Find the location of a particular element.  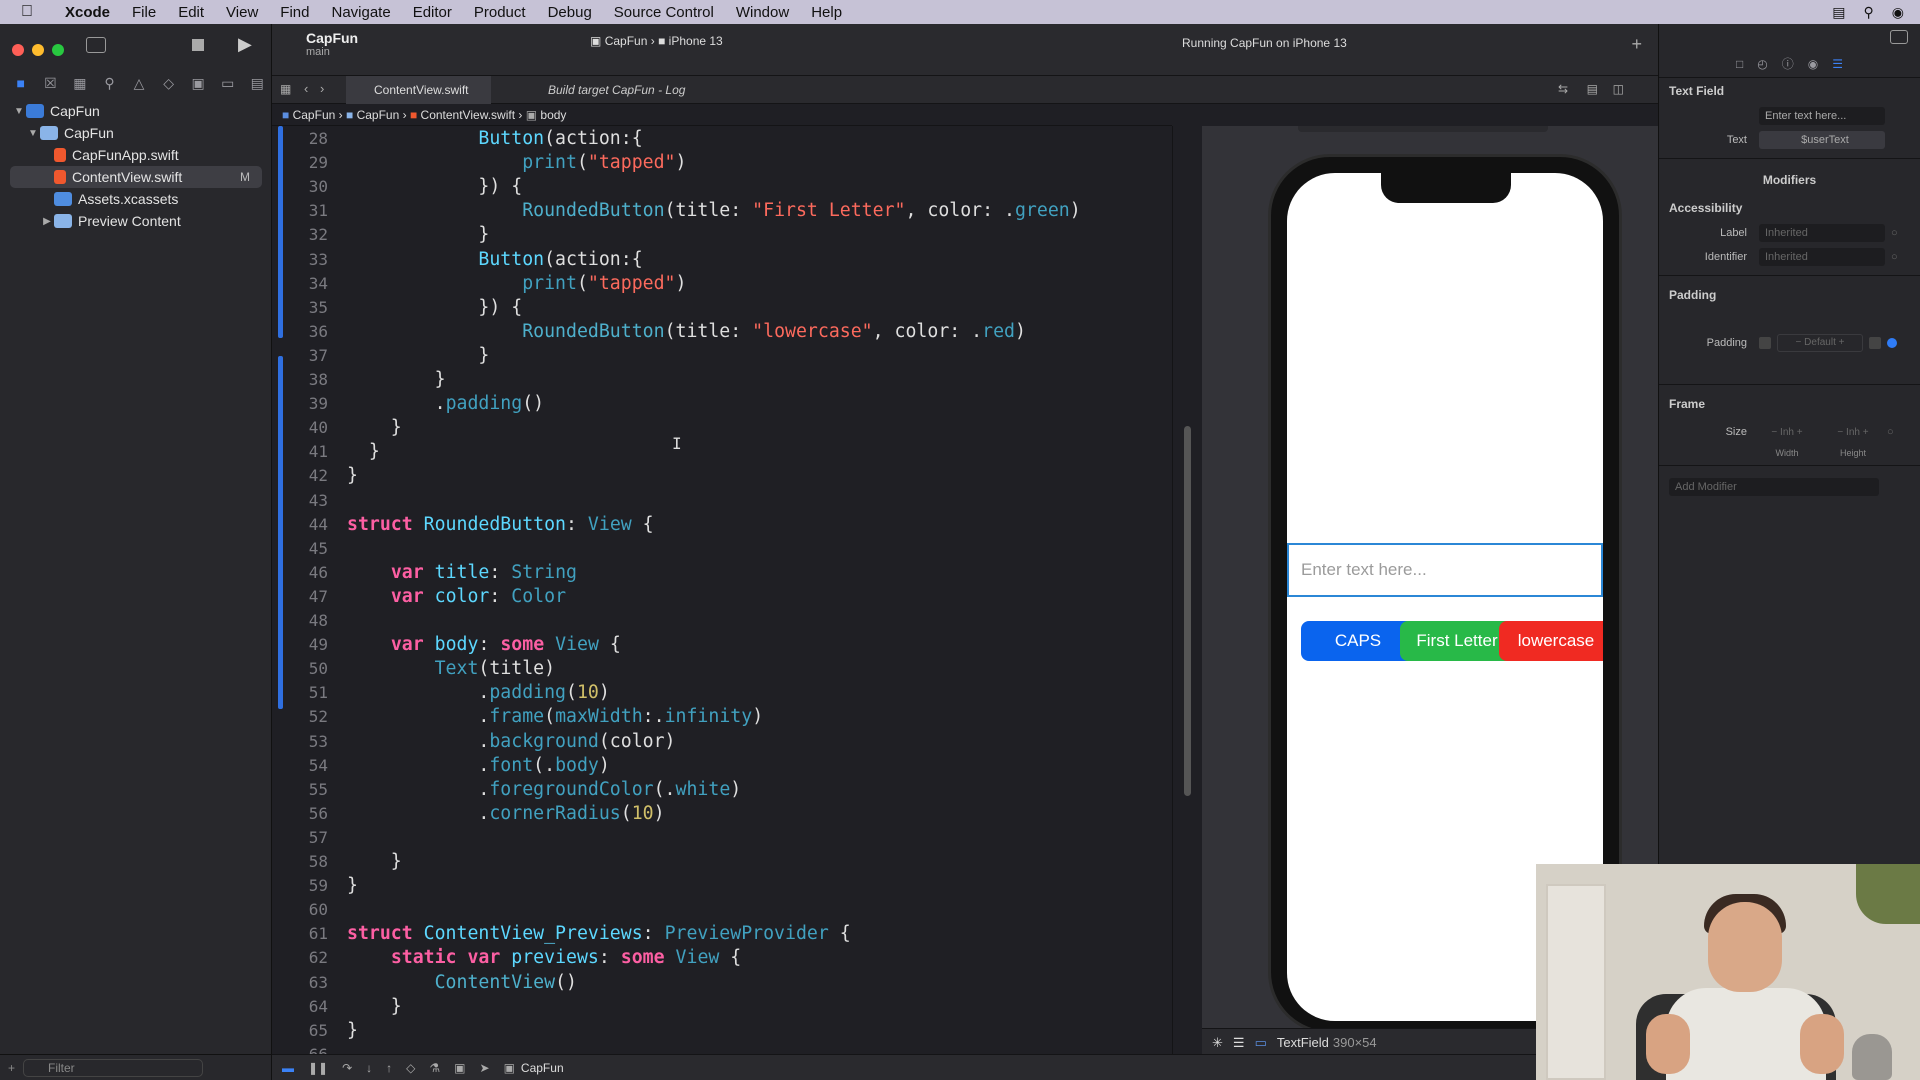

accessibility-identifier-field: Inherited is located at coordinates (1822, 257).